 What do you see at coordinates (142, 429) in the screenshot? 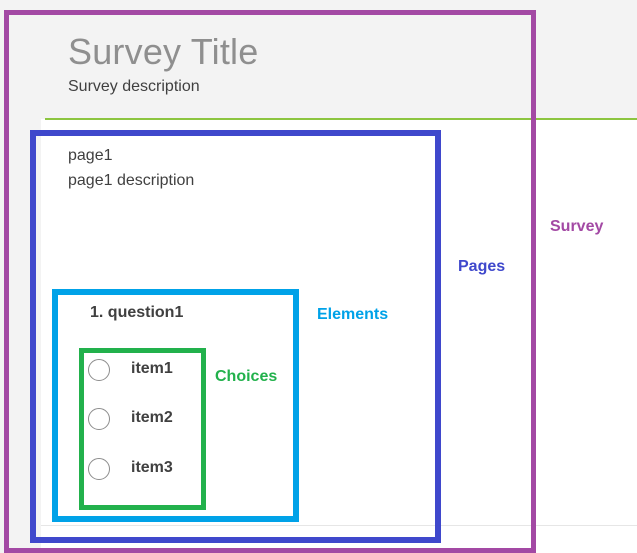
I see `choices-annotation-box` at bounding box center [142, 429].